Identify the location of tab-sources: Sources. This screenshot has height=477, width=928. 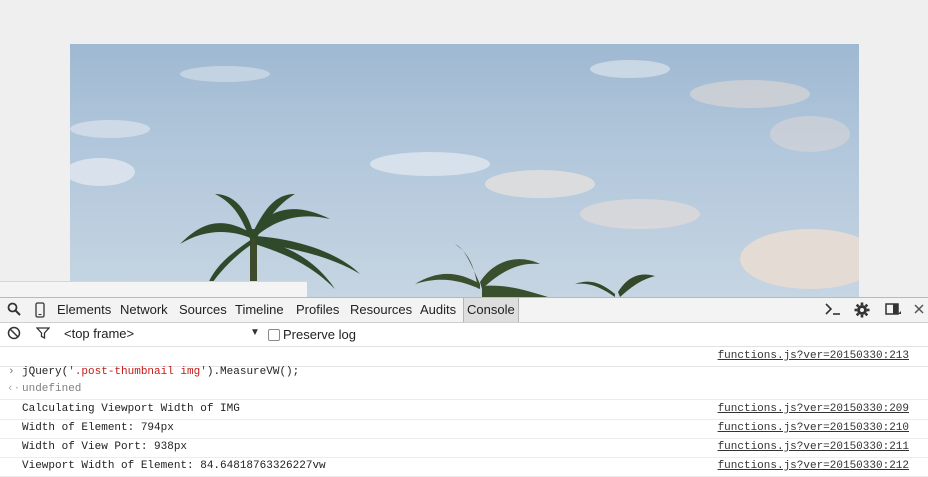
(203, 310).